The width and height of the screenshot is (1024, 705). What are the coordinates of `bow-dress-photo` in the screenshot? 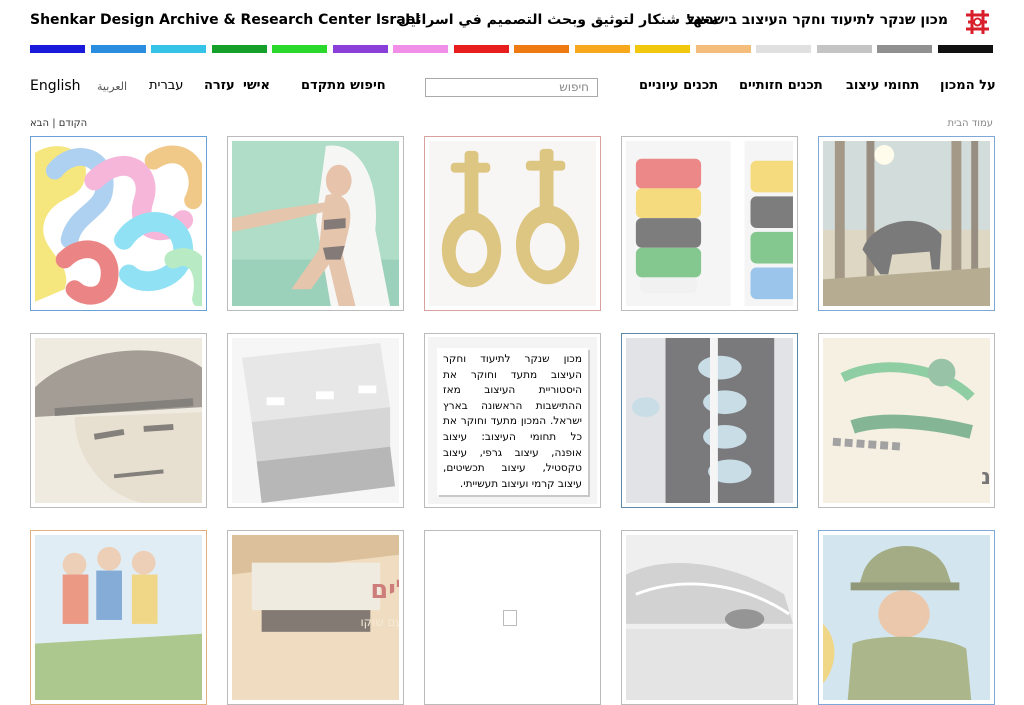 It's located at (709, 420).